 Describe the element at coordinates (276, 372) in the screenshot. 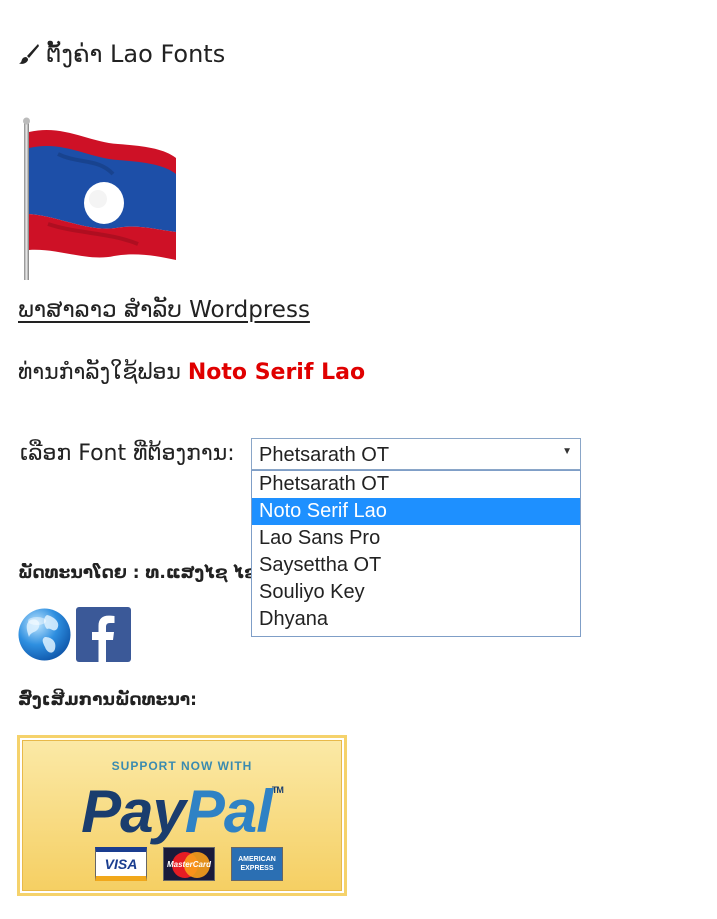

I see `current-font-name: Noto Serif Lao` at that location.